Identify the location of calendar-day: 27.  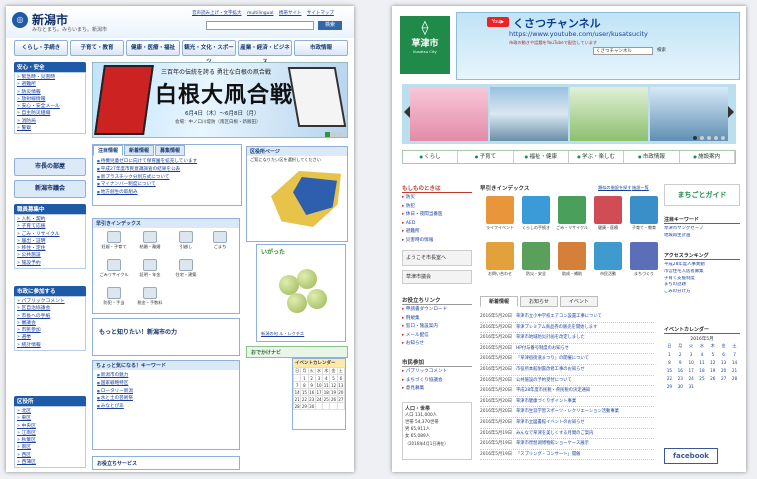
(723, 378).